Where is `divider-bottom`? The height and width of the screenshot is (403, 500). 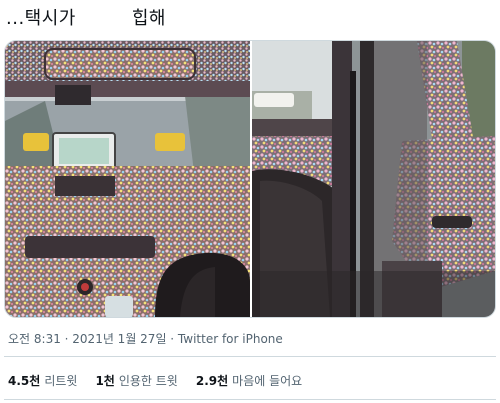
divider-bottom is located at coordinates (250, 399).